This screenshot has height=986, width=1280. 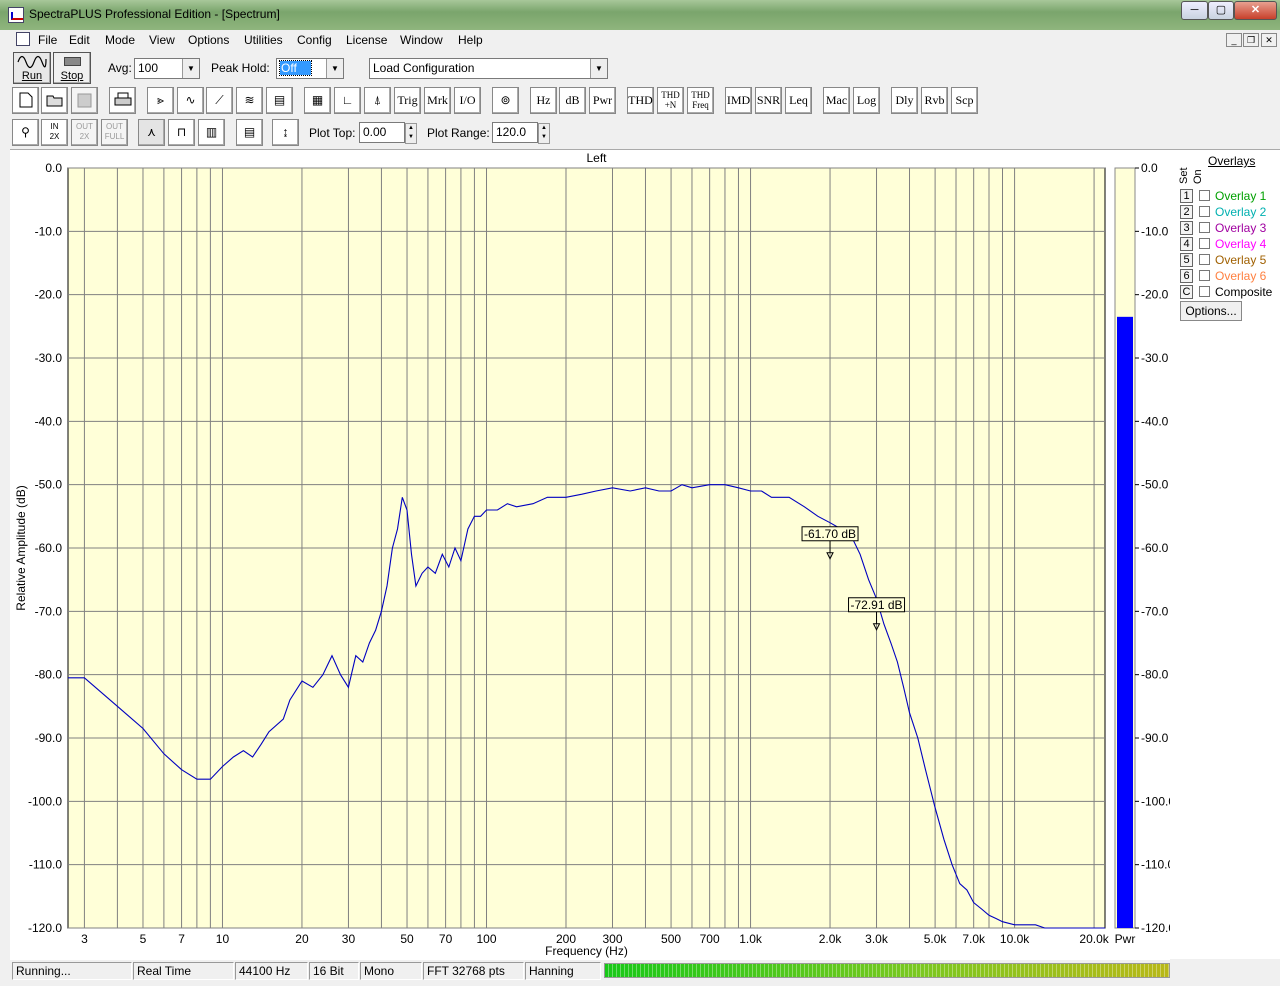 I want to click on dly-button: Dly, so click(x=904, y=100).